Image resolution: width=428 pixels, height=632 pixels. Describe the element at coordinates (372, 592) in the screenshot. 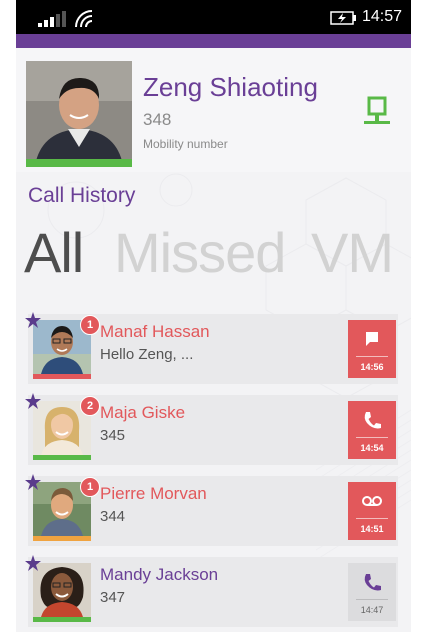

I see `phone-tile: 14:47` at that location.